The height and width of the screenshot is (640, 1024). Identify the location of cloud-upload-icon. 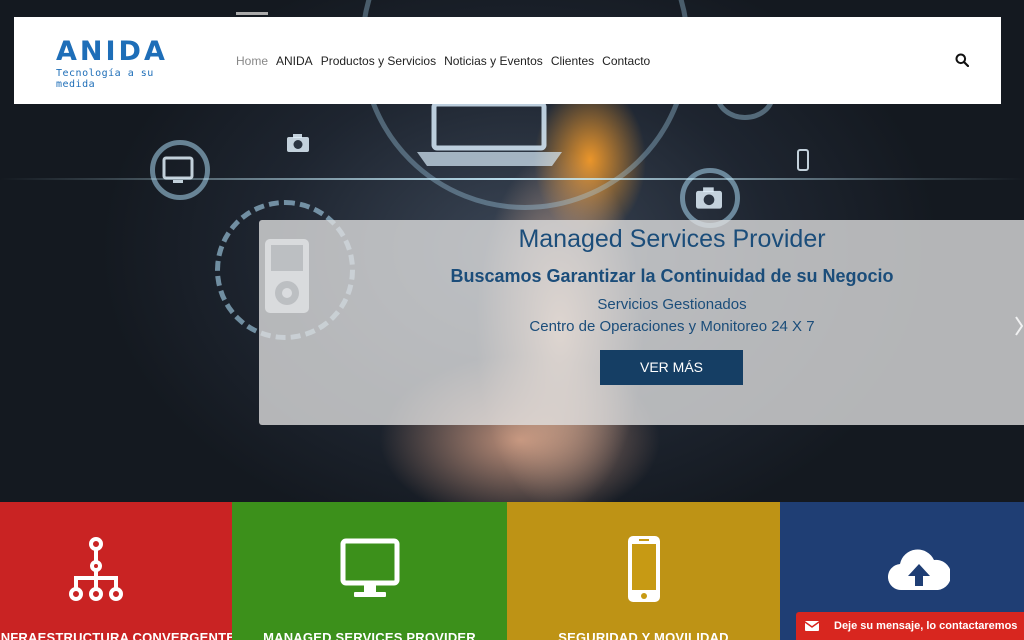
(919, 570).